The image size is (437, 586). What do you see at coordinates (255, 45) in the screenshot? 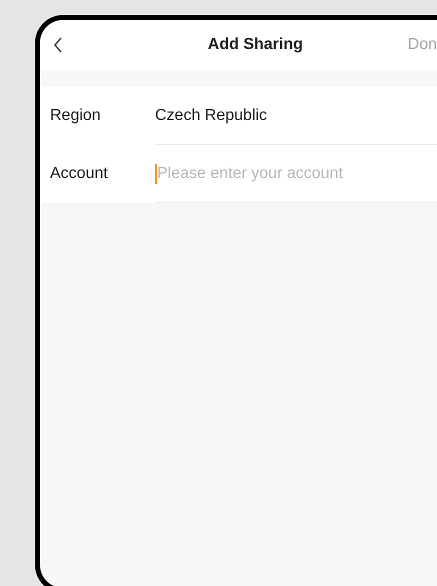
I see `page-title: Add Sharing` at bounding box center [255, 45].